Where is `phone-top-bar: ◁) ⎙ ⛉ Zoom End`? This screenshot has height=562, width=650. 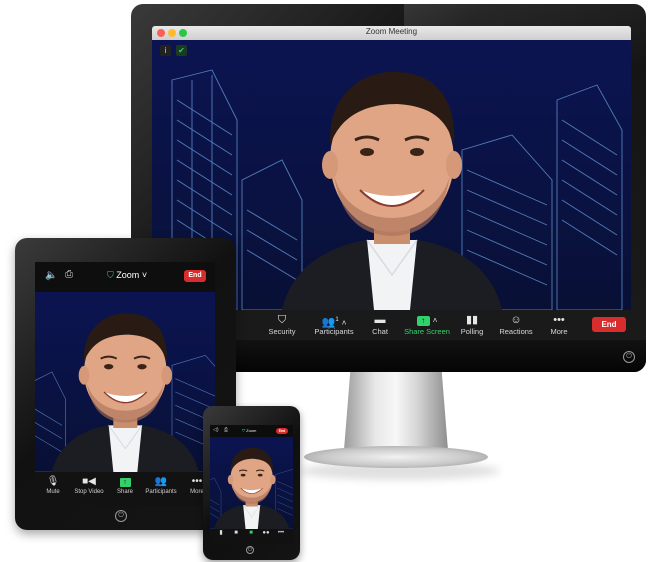 phone-top-bar: ◁) ⎙ ⛉ Zoom End is located at coordinates (251, 431).